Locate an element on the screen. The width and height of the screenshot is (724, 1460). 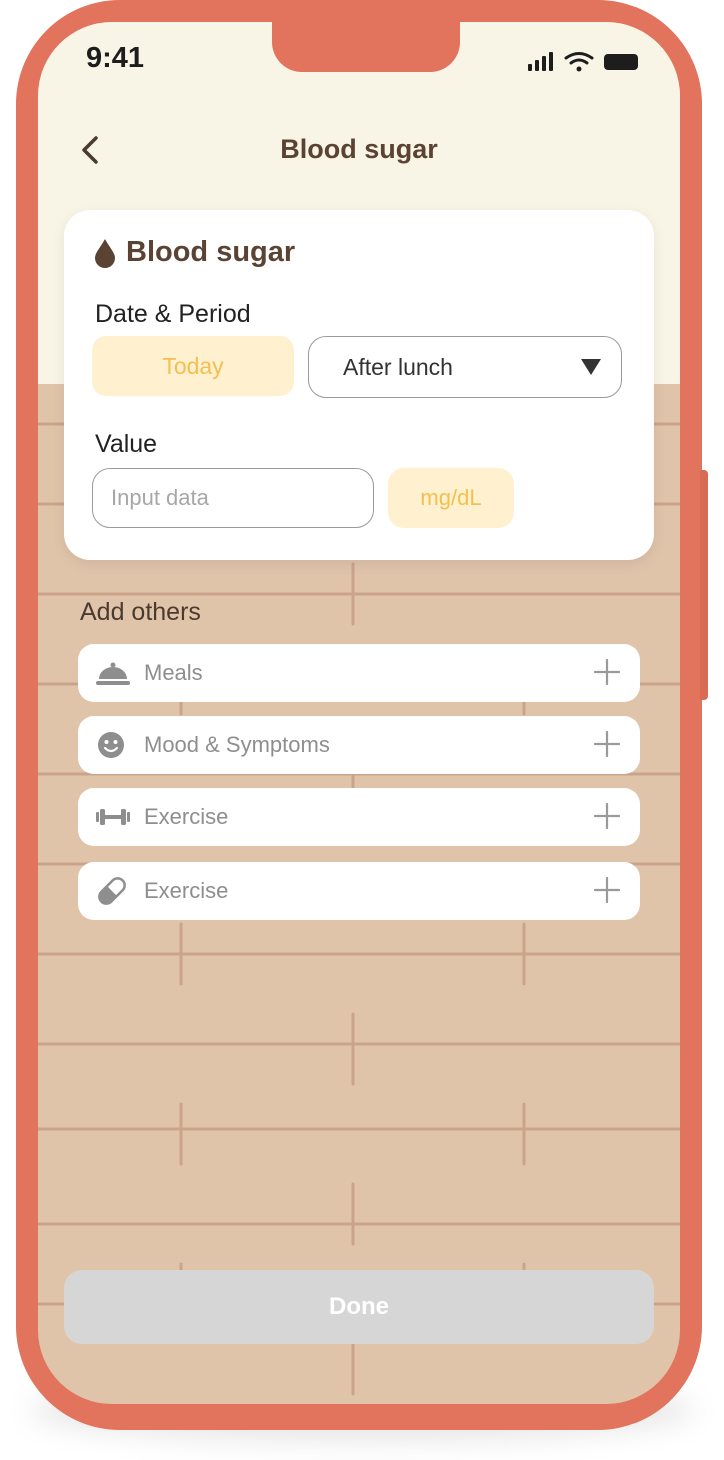
value-input is located at coordinates (233, 498).